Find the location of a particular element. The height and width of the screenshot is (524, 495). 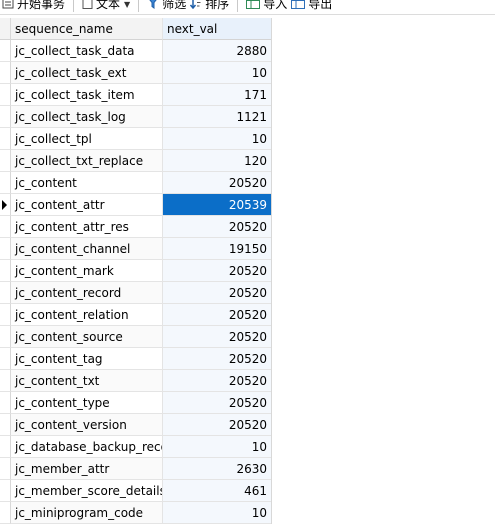

table-row: jc_content_tag 20520 is located at coordinates (135, 359).